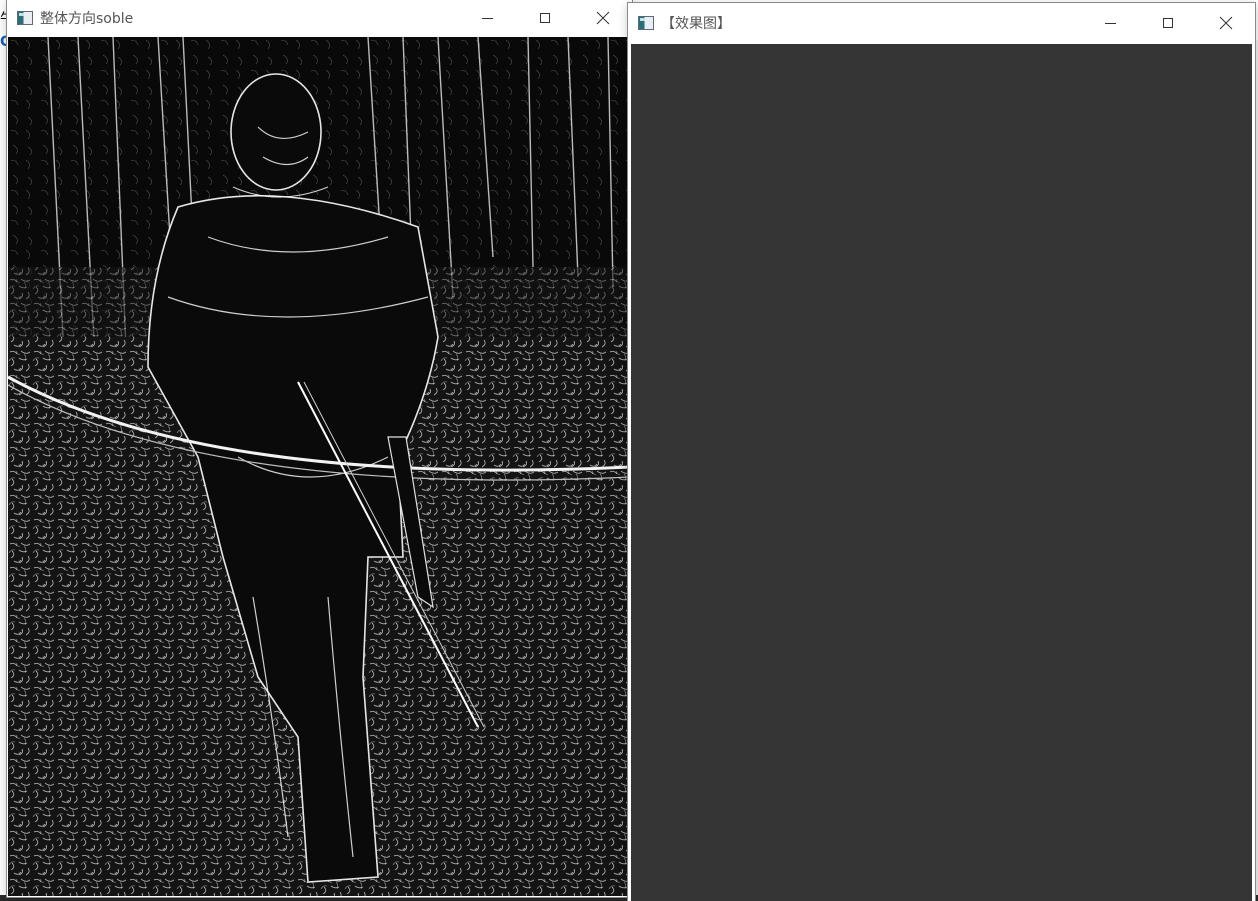 Image resolution: width=1258 pixels, height=901 pixels. What do you see at coordinates (319, 18) in the screenshot?
I see `sobel-window-titlebar: 整体方向soble` at bounding box center [319, 18].